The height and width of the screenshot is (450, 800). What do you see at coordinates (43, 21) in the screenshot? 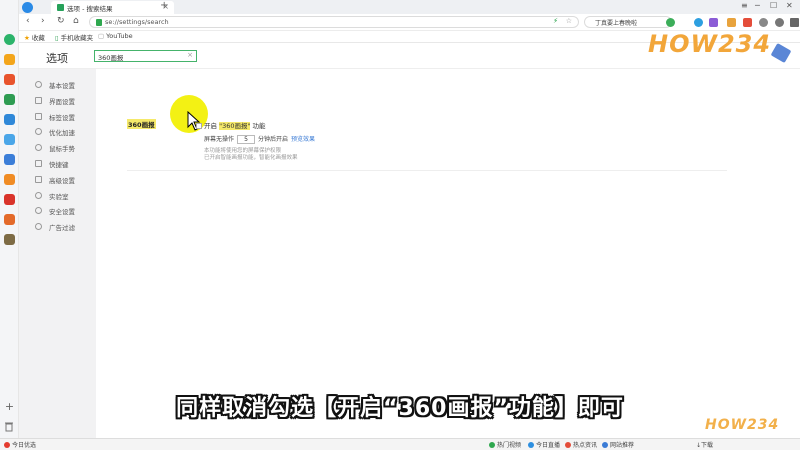
I see `forward-icon: ›` at bounding box center [43, 21].